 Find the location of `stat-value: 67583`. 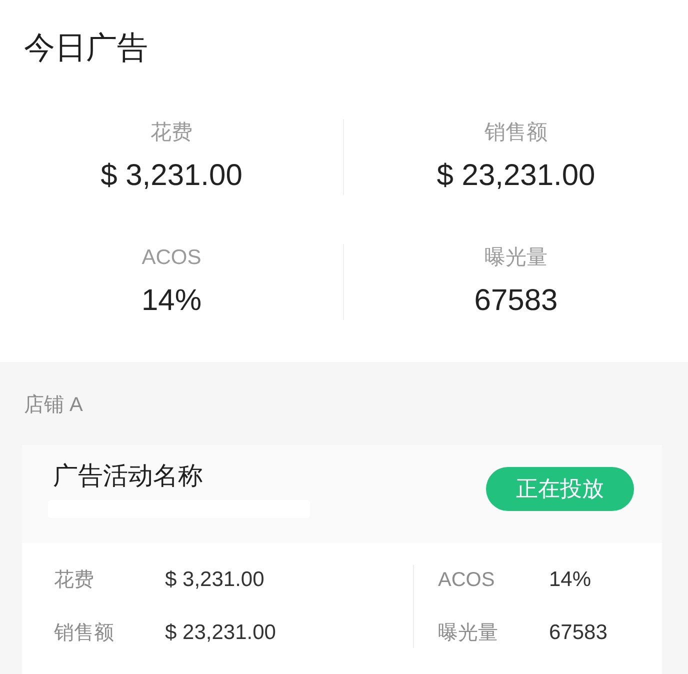

stat-value: 67583 is located at coordinates (516, 301).